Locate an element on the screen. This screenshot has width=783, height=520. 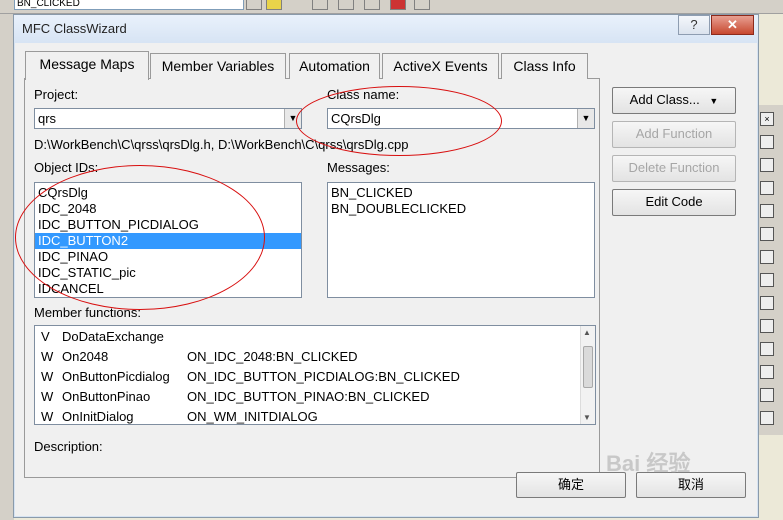
function-name: OnButtonPicdialog is located at coordinates (116, 376).